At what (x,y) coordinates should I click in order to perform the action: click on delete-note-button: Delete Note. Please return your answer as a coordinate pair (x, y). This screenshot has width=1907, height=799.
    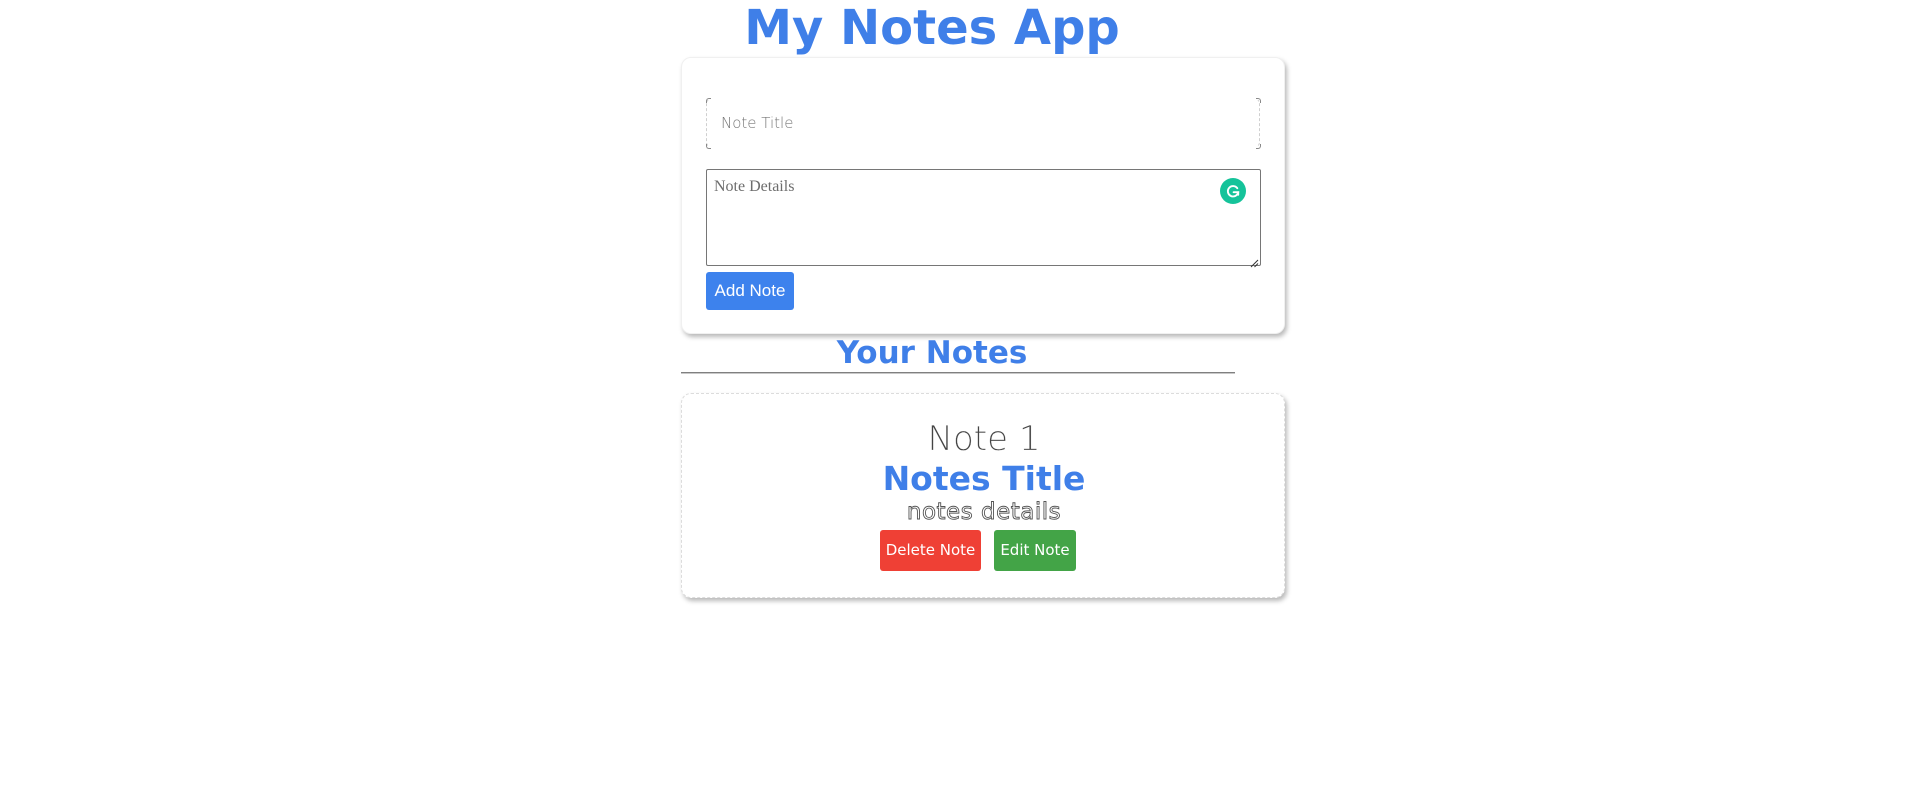
    Looking at the image, I should click on (930, 550).